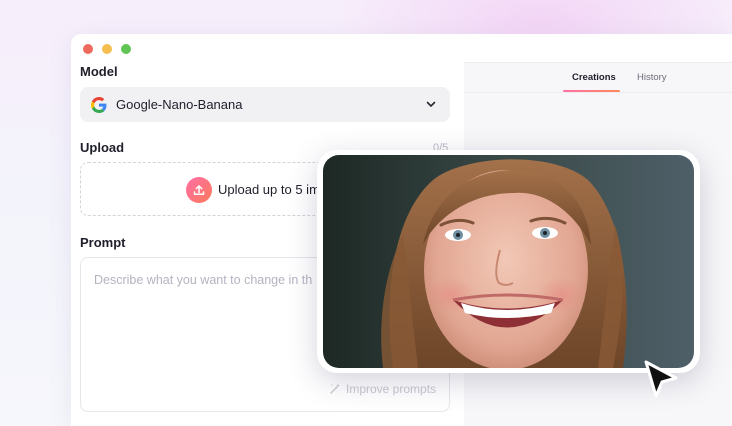  I want to click on magic-wand-icon, so click(335, 388).